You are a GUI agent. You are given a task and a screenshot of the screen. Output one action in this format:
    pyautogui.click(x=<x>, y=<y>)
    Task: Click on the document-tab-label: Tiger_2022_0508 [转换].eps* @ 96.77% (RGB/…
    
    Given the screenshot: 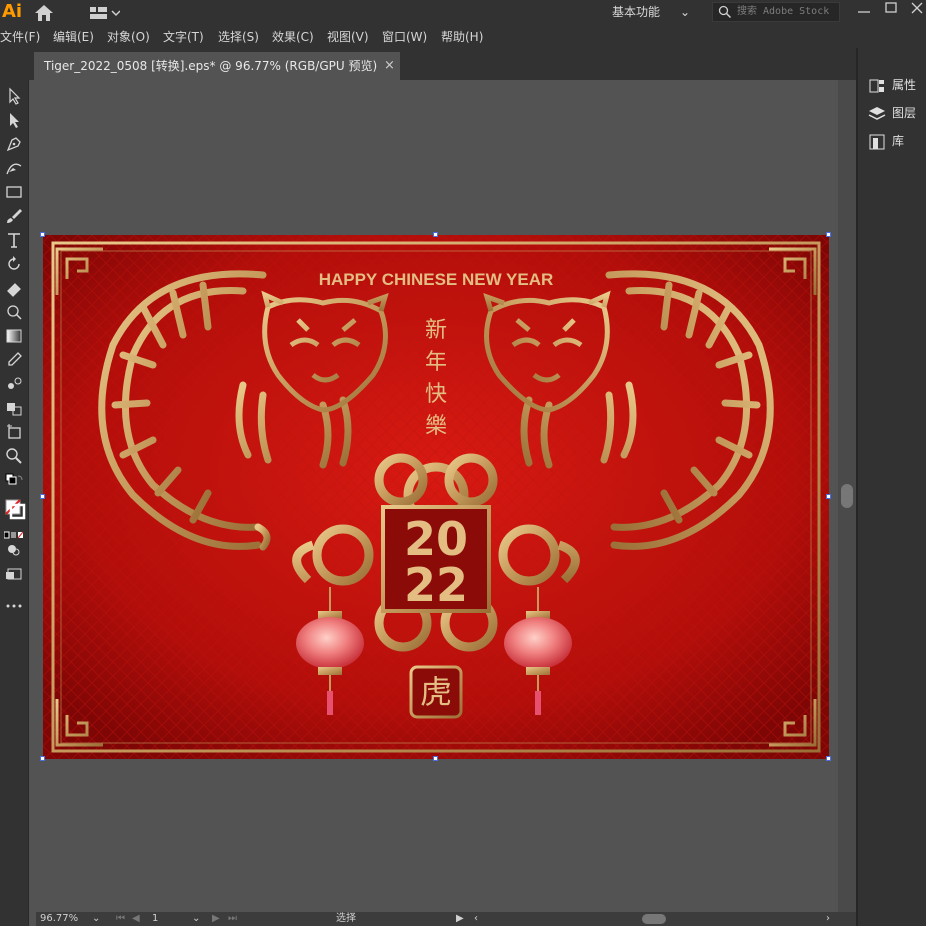 What is the action you would take?
    pyautogui.click(x=211, y=66)
    